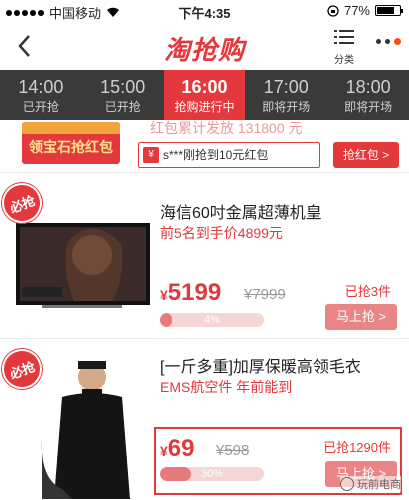 The width and height of the screenshot is (409, 500). What do you see at coordinates (204, 11) in the screenshot?
I see `status-bar: 中国移动 下午4:35 77%` at bounding box center [204, 11].